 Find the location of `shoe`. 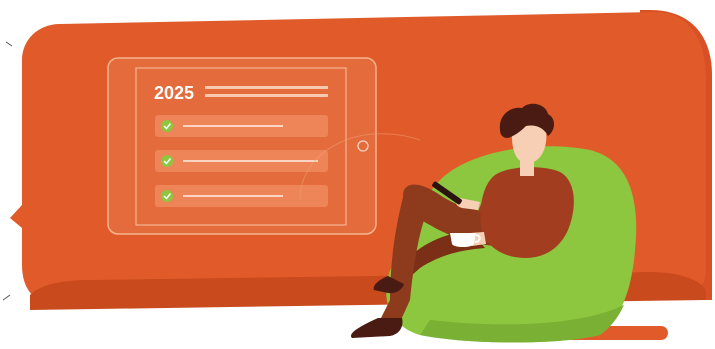

shoe is located at coordinates (377, 328).